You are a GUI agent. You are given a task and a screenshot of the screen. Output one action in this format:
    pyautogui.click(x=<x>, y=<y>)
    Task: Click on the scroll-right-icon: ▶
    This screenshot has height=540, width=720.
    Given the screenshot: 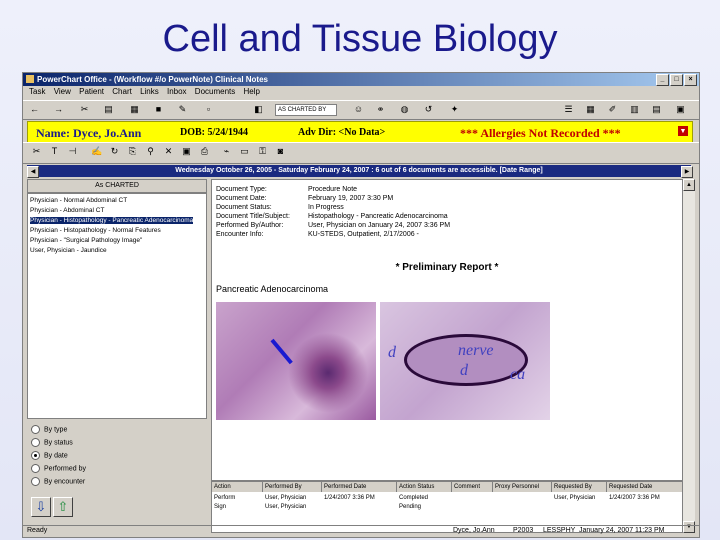 What is the action you would take?
    pyautogui.click(x=687, y=172)
    